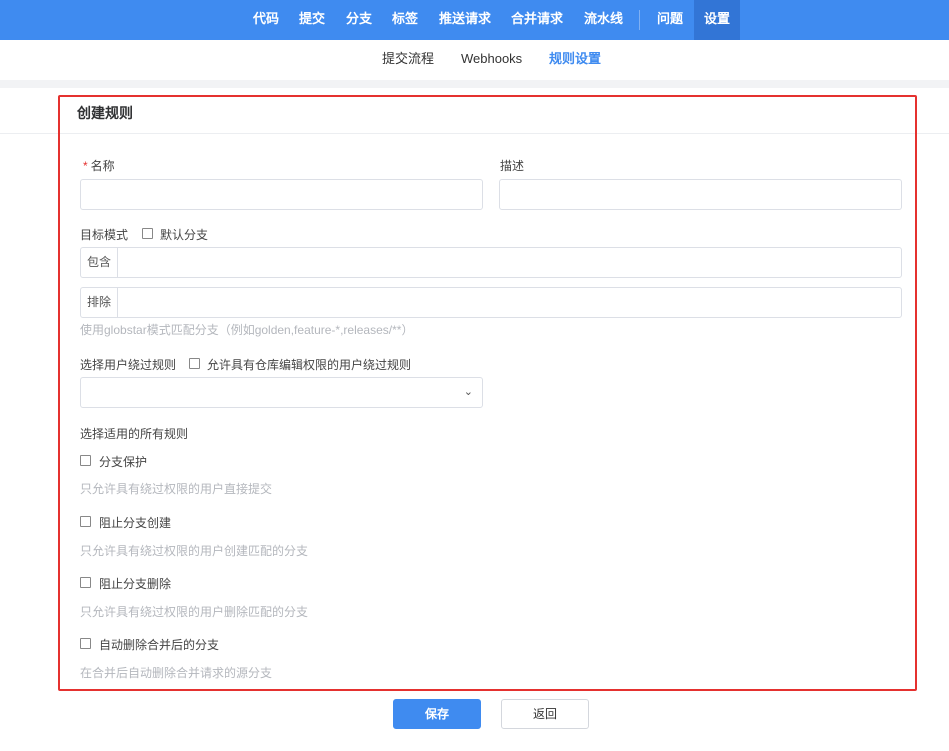  Describe the element at coordinates (512, 166) in the screenshot. I see `description-label: 描述` at that location.